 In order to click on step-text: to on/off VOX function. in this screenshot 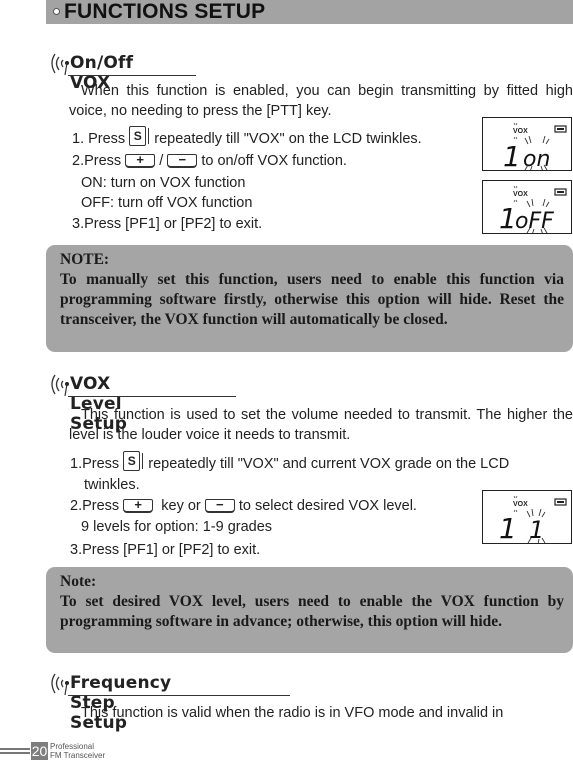, I will do `click(274, 161)`.